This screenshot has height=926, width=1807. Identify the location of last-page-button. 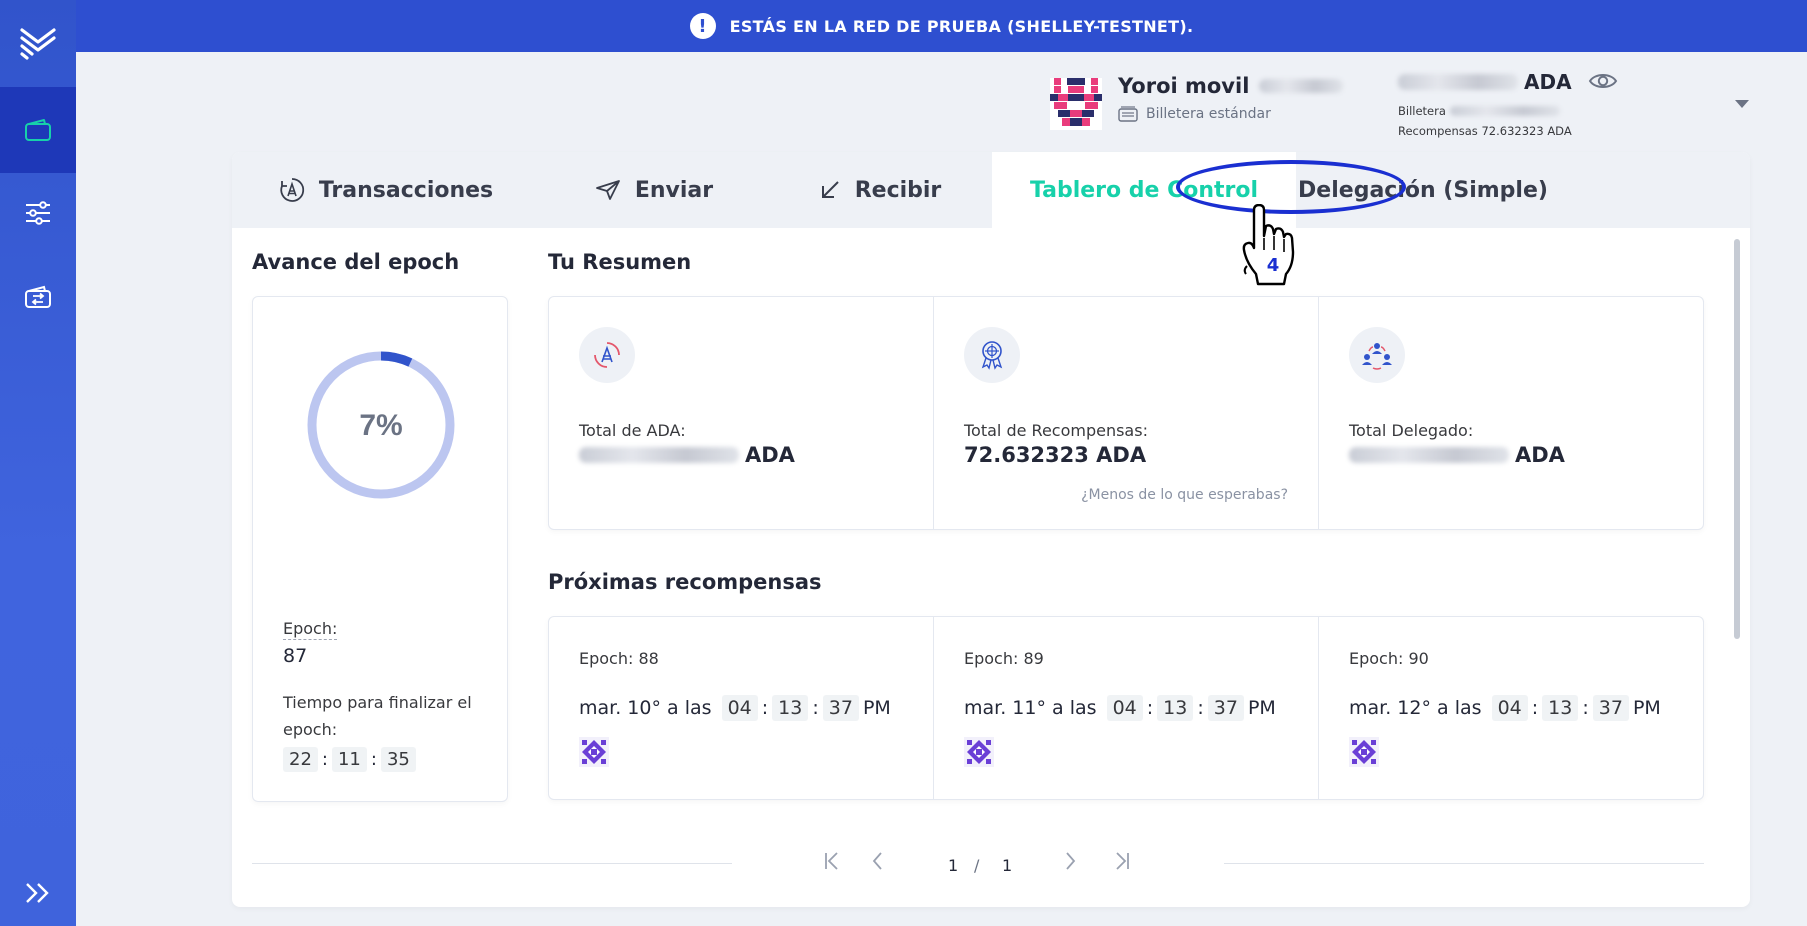
(1122, 863).